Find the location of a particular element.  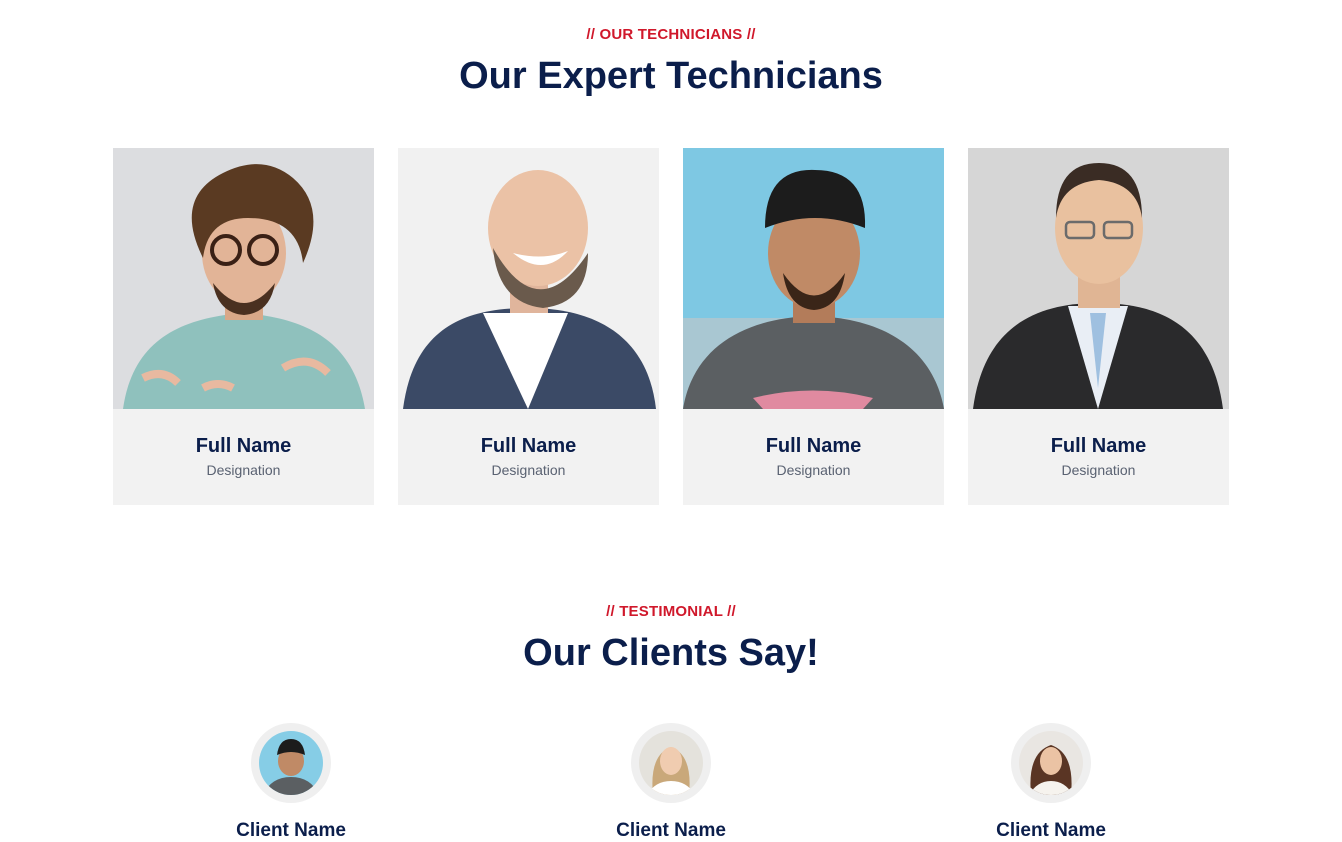

testimonial-section-title: Our Clients Say! is located at coordinates (671, 653).